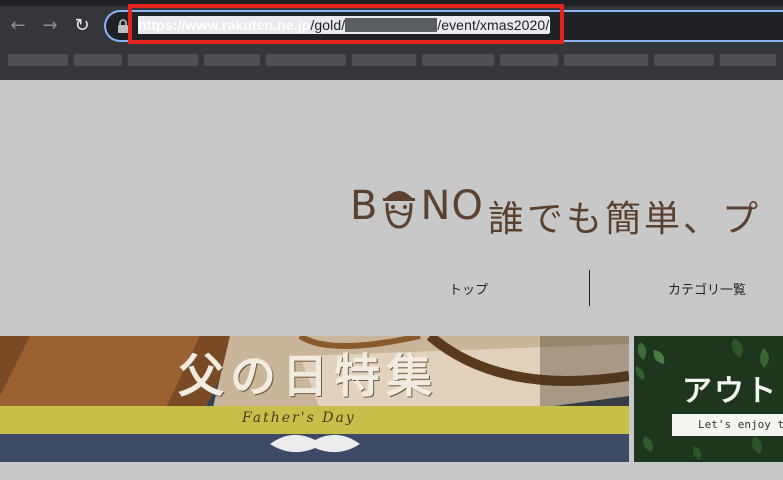 This screenshot has width=783, height=480. I want to click on face-icon, so click(399, 210).